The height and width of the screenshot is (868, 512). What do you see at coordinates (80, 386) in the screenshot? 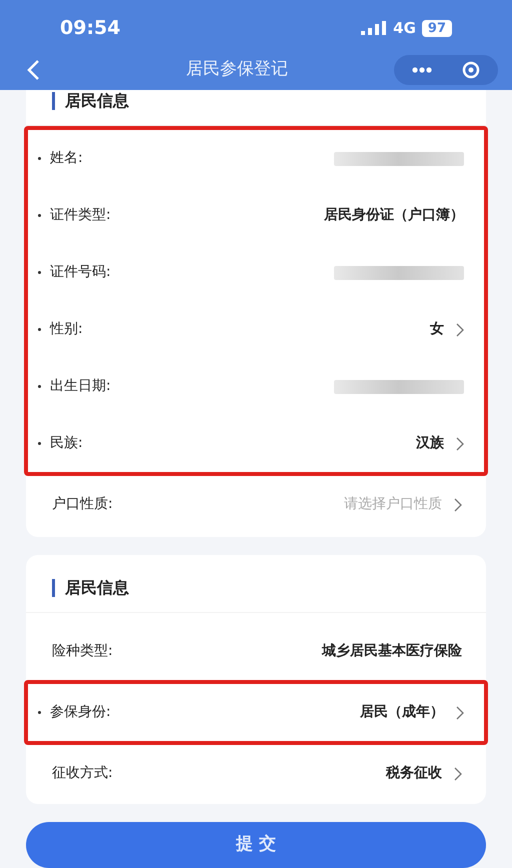
I see `field-label: 出生日期:` at bounding box center [80, 386].